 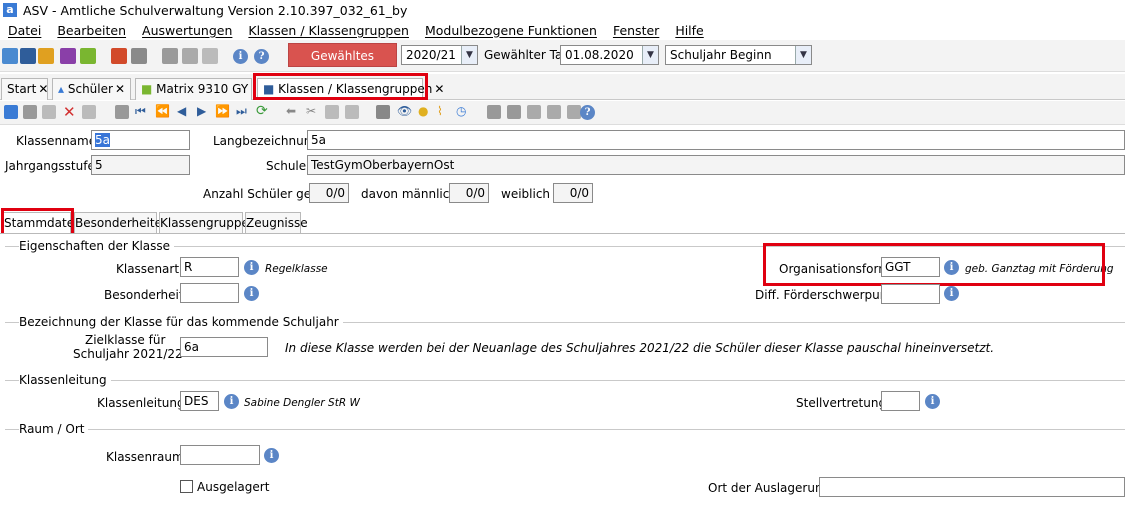 I want to click on period-select: Schuljahr Beginn ▼, so click(x=738, y=55).